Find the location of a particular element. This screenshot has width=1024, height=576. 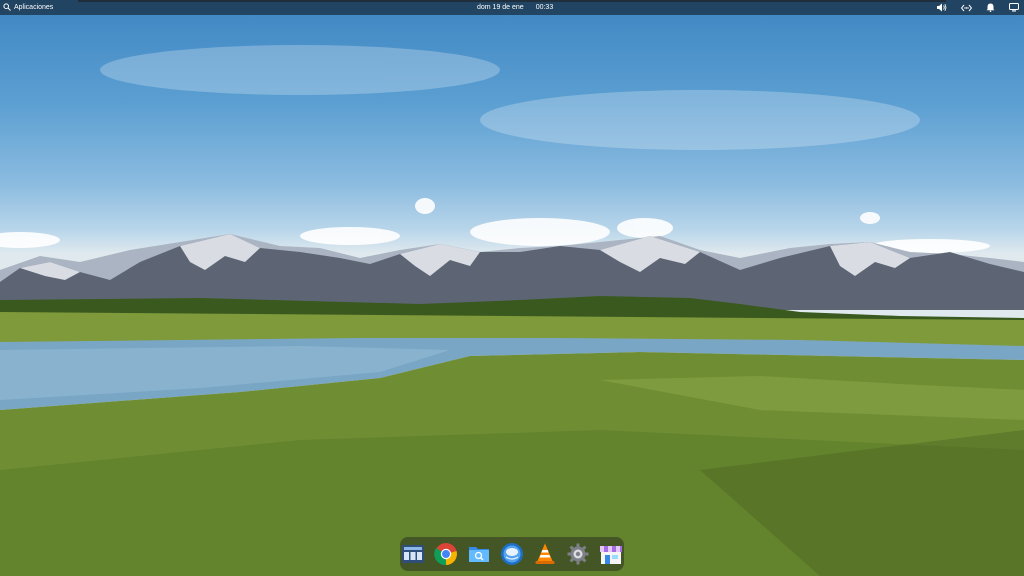

notifications-icon is located at coordinates (990, 7).